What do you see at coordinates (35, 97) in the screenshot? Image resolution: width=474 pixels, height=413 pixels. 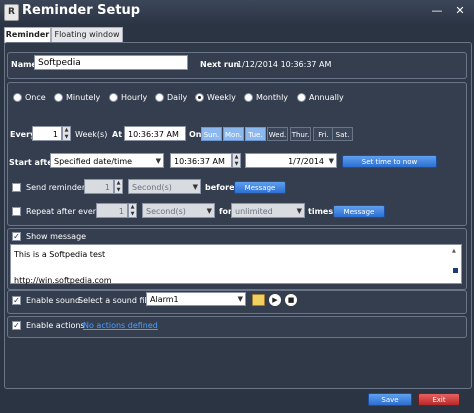 I see `radio-once-label: Once` at bounding box center [35, 97].